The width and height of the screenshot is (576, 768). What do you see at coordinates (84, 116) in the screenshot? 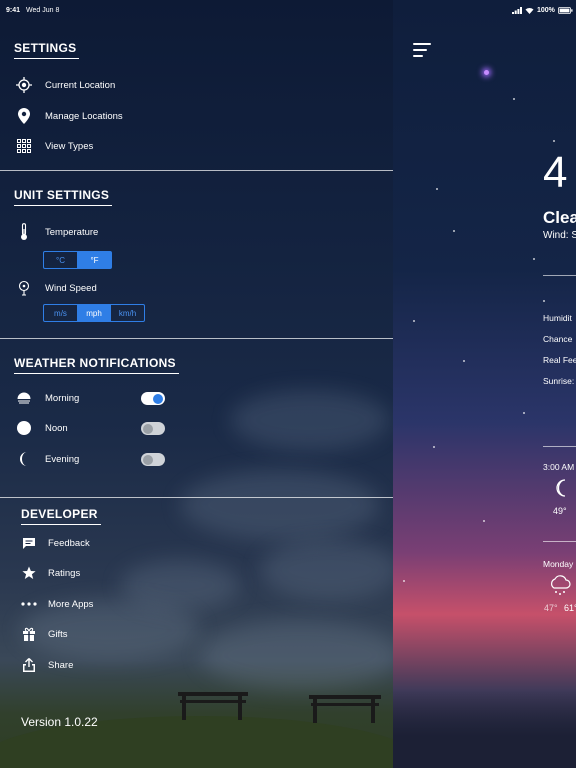
I see `manage-locations-label: Manage Locations` at bounding box center [84, 116].